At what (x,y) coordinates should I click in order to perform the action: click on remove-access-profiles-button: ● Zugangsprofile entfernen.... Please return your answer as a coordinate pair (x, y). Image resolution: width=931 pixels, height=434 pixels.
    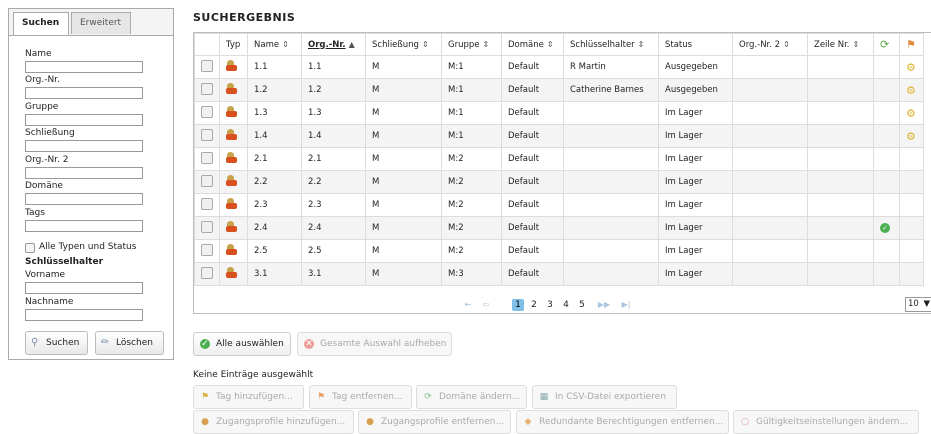
    Looking at the image, I should click on (434, 422).